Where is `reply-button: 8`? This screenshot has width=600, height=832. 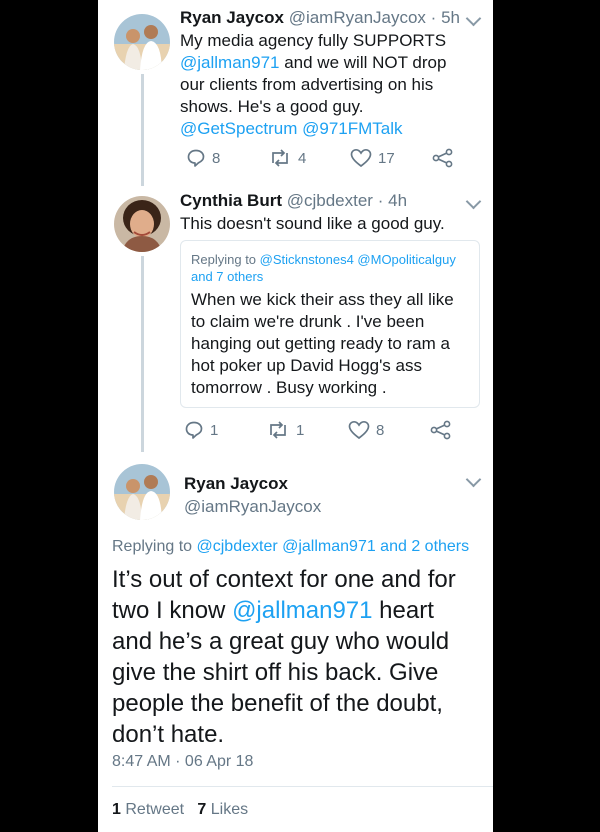 reply-button: 8 is located at coordinates (227, 158).